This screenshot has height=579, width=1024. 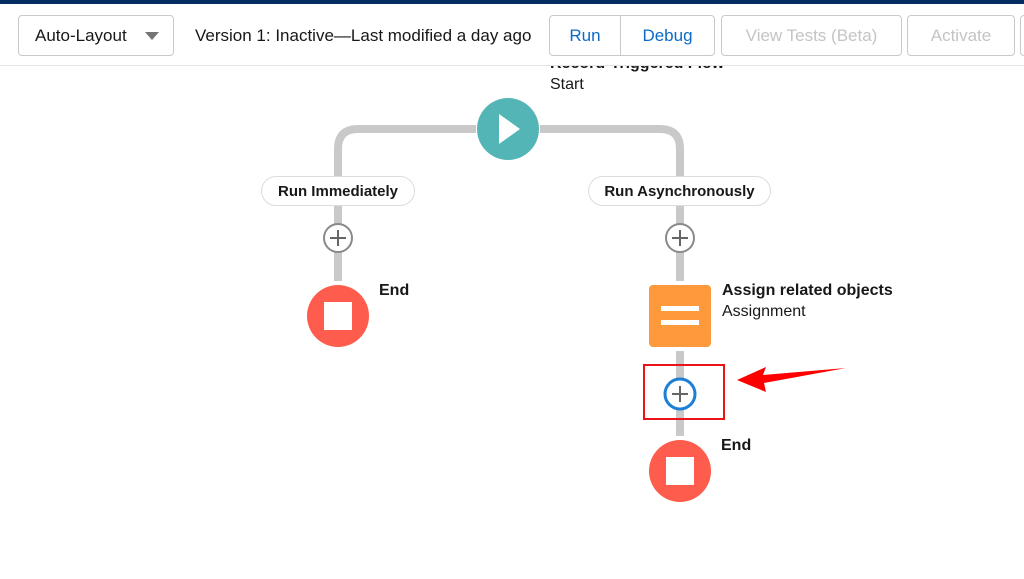 I want to click on end-node-right, so click(x=680, y=471).